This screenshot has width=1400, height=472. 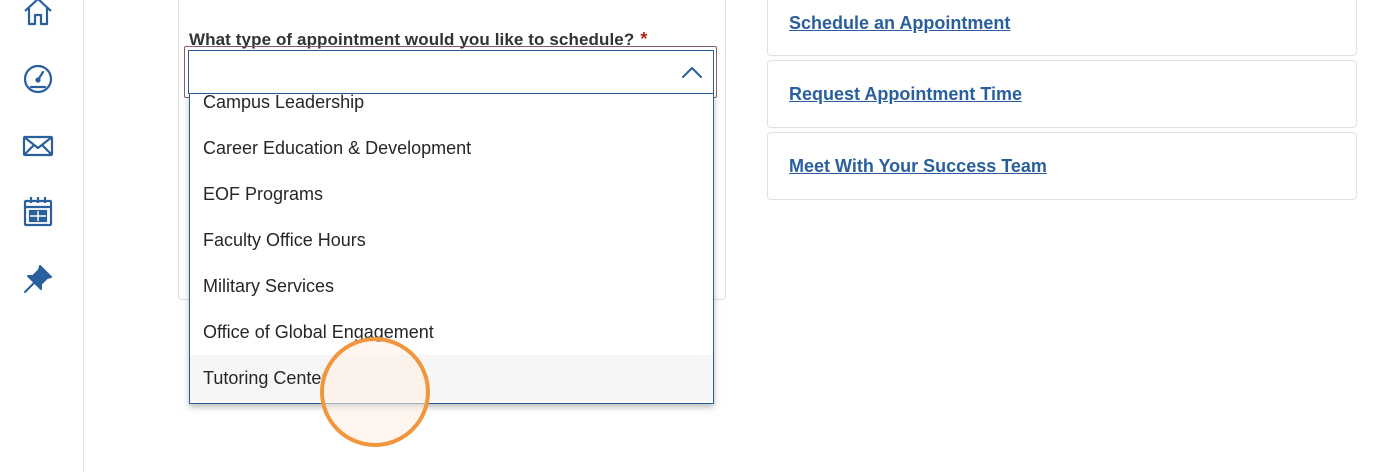 I want to click on sidebar-nav, so click(x=42, y=236).